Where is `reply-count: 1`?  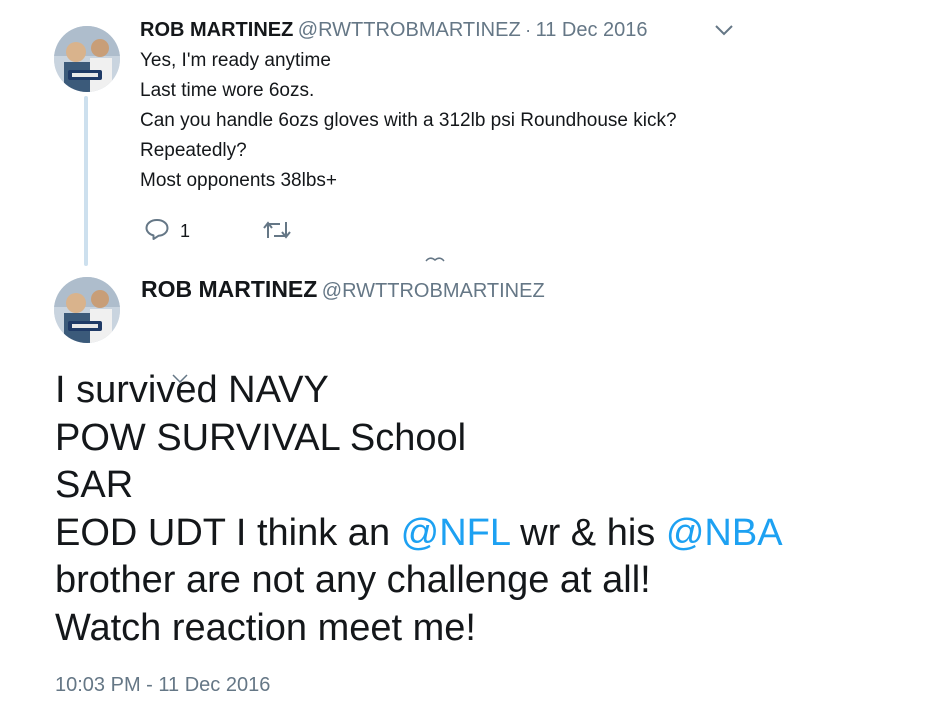 reply-count: 1 is located at coordinates (185, 231).